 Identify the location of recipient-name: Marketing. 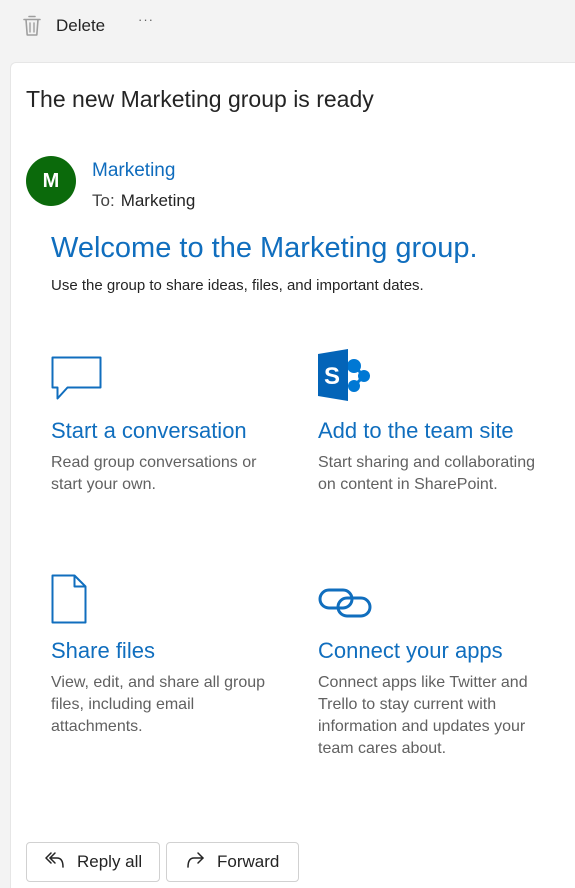
(158, 200).